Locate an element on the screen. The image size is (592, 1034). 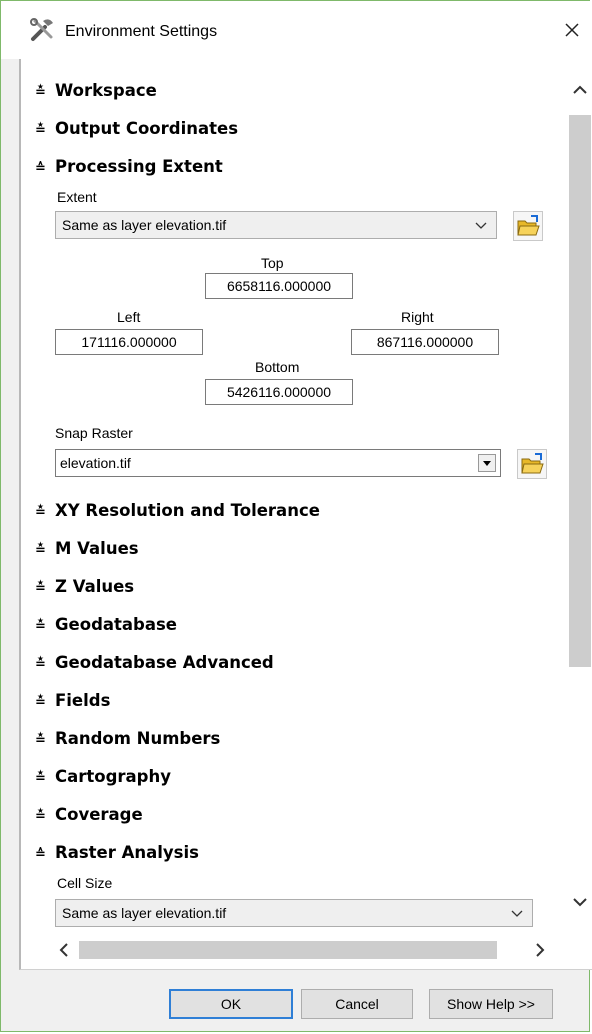
top-extent-input: 6658116.000000 is located at coordinates (279, 286).